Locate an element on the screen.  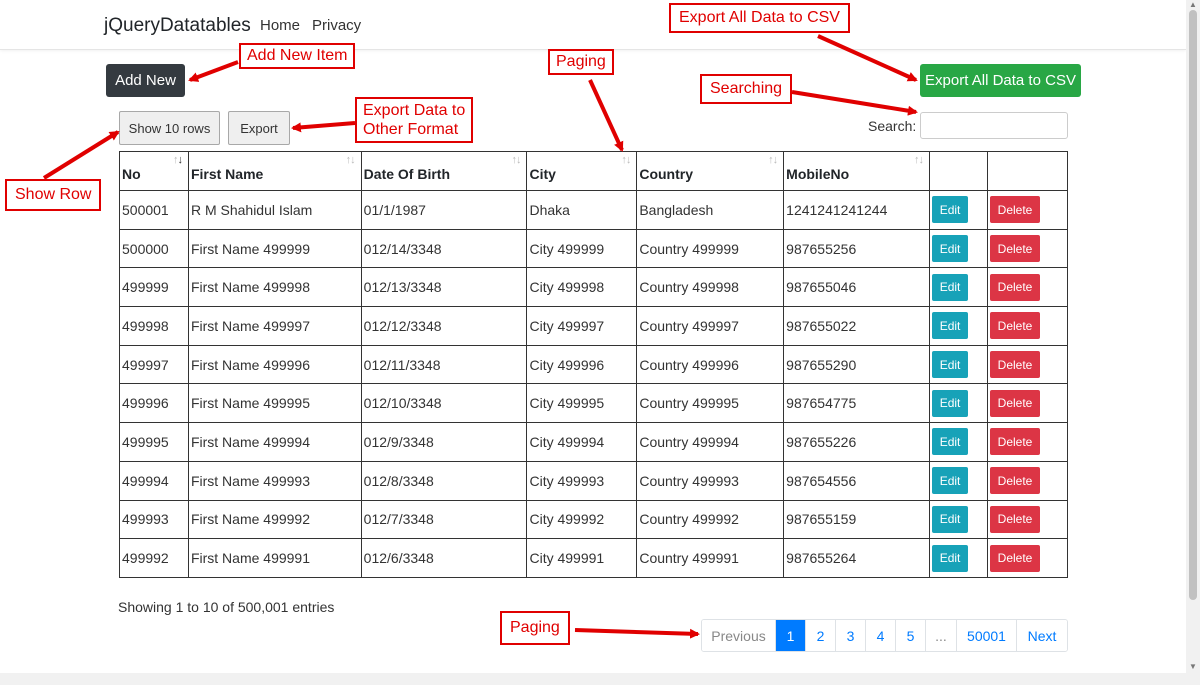
cell-mobileno: 987655264 is located at coordinates (857, 558).